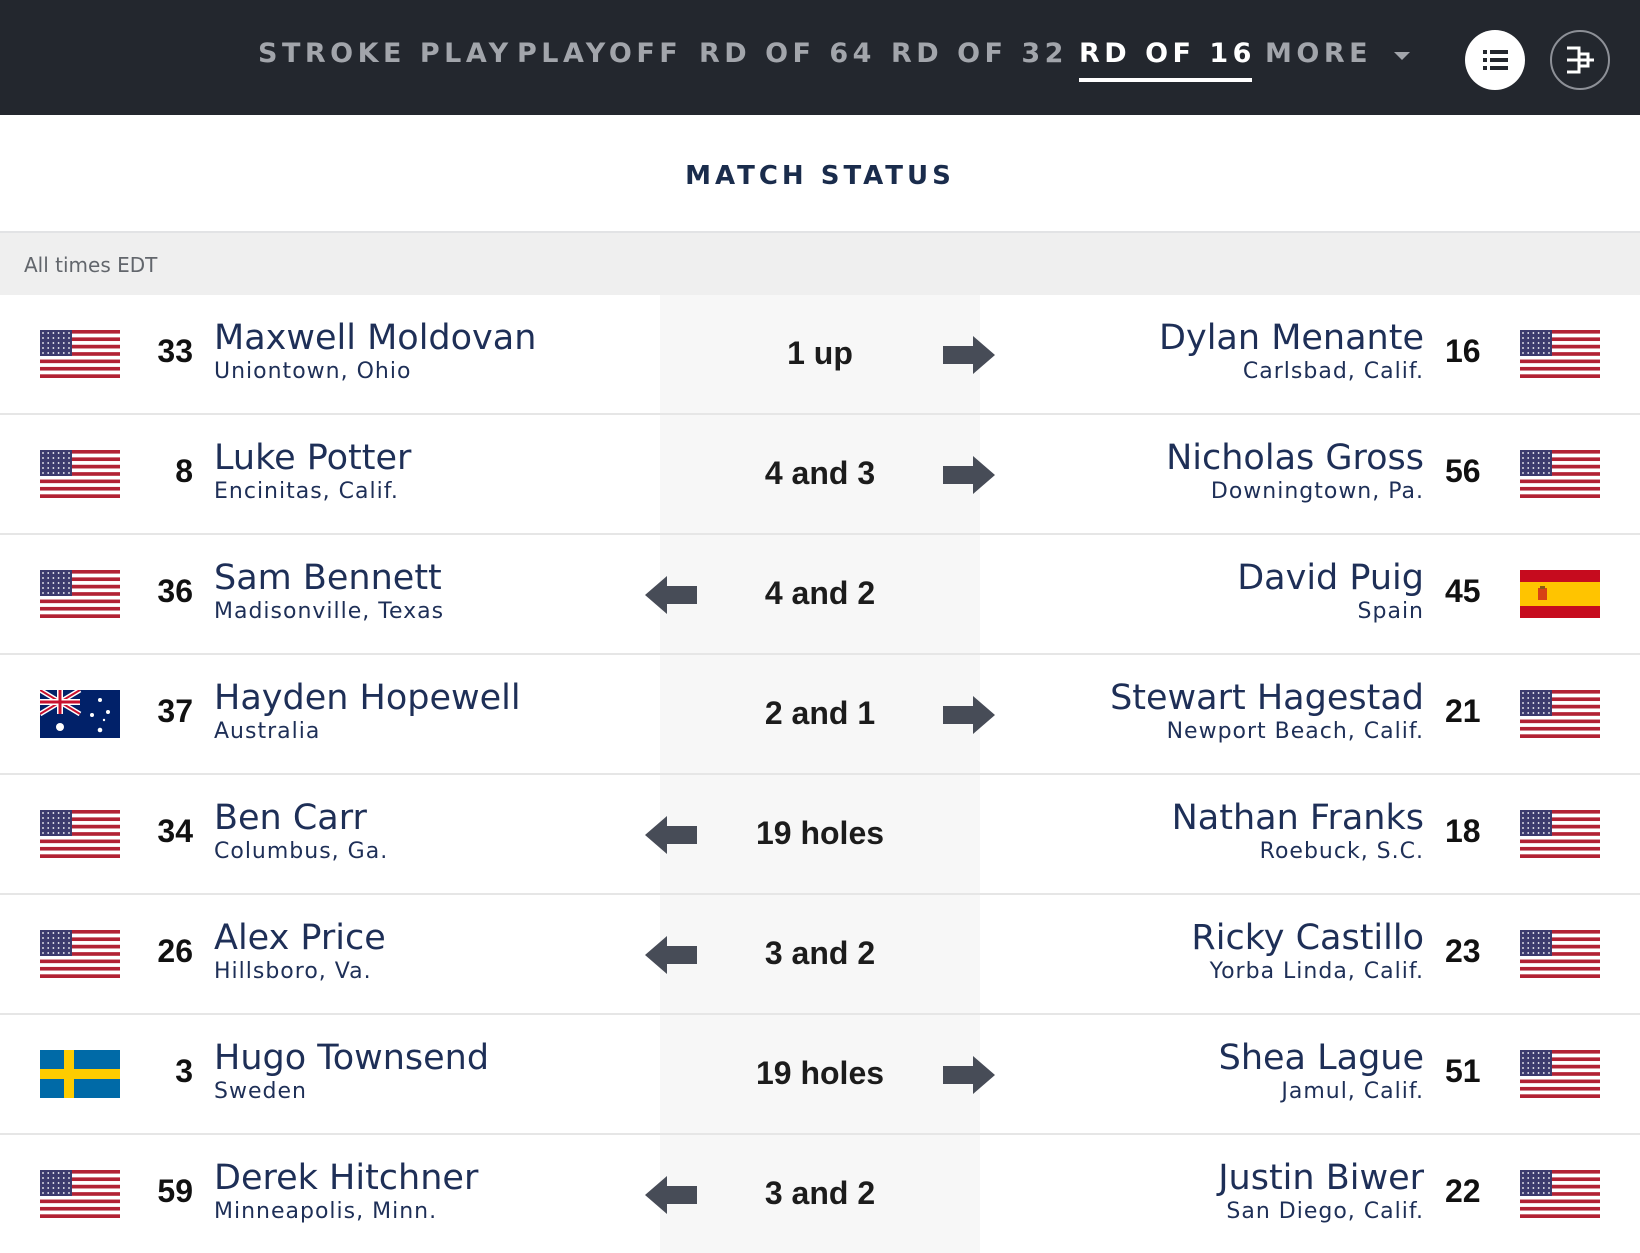 This screenshot has width=1640, height=1253. What do you see at coordinates (1165, 80) in the screenshot?
I see `active-tab-underline` at bounding box center [1165, 80].